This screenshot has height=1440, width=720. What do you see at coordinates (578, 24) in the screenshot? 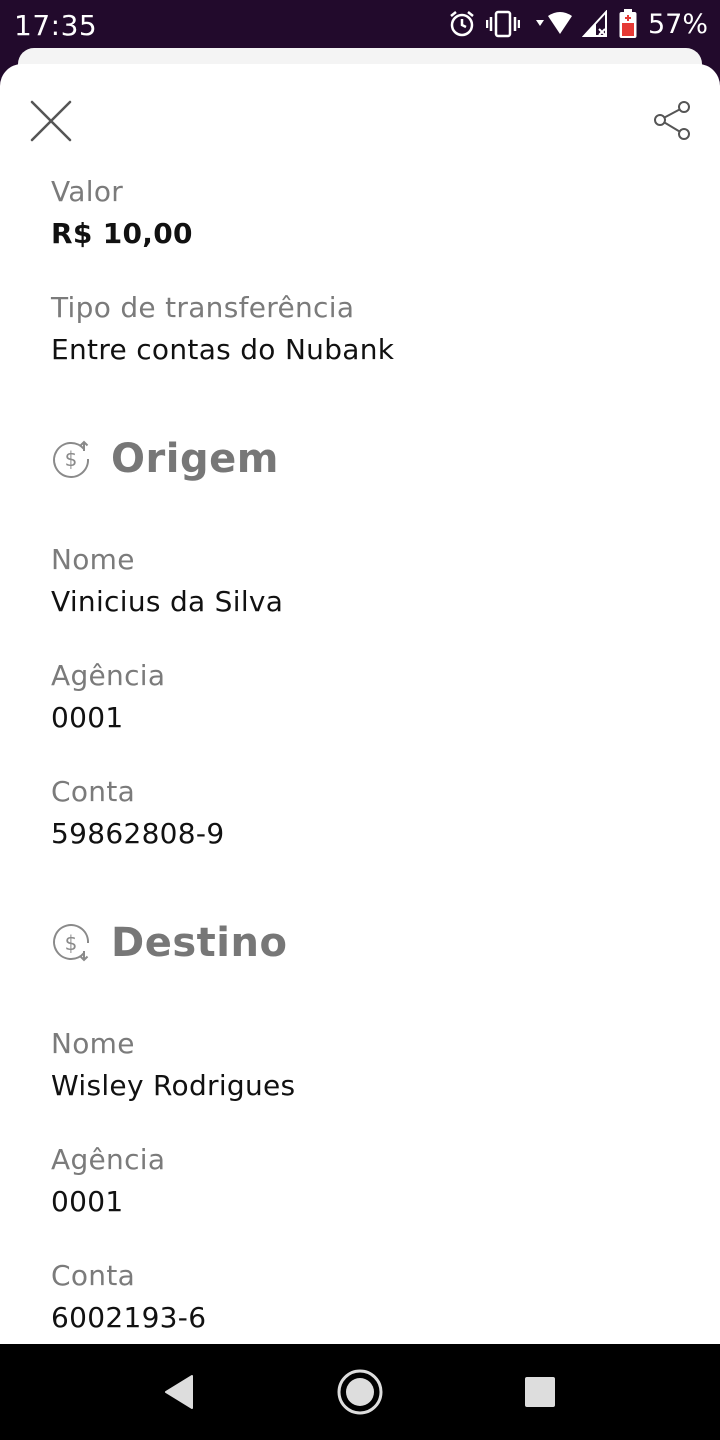
I see `status-icons: 57%` at bounding box center [578, 24].